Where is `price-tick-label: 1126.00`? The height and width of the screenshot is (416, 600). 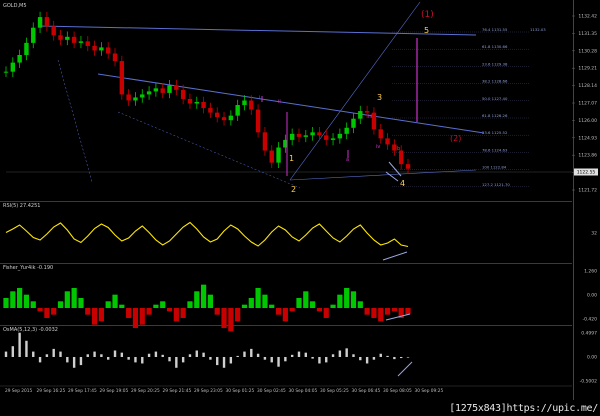
price-tick-label: 1126.00 is located at coordinates (587, 121).